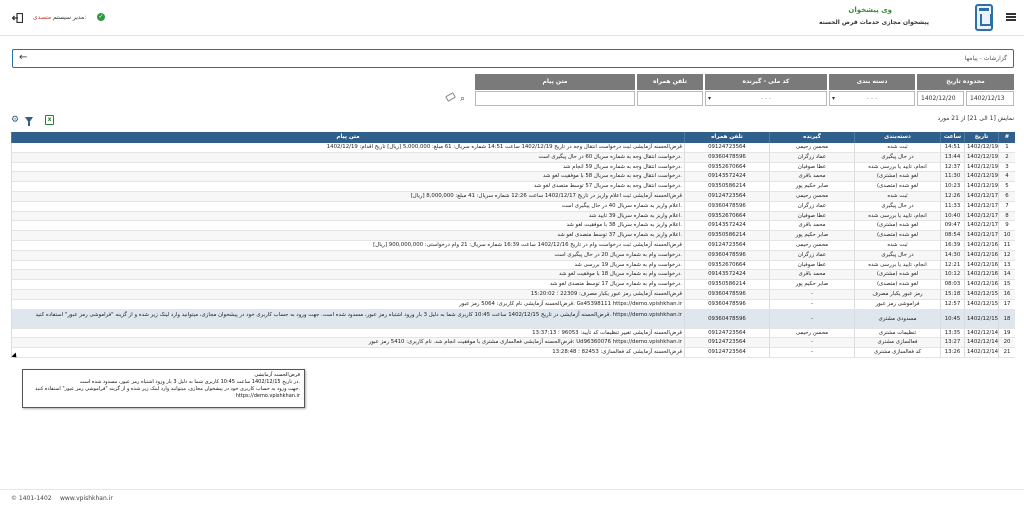  What do you see at coordinates (1006, 235) in the screenshot?
I see `row-index: 10` at bounding box center [1006, 235].